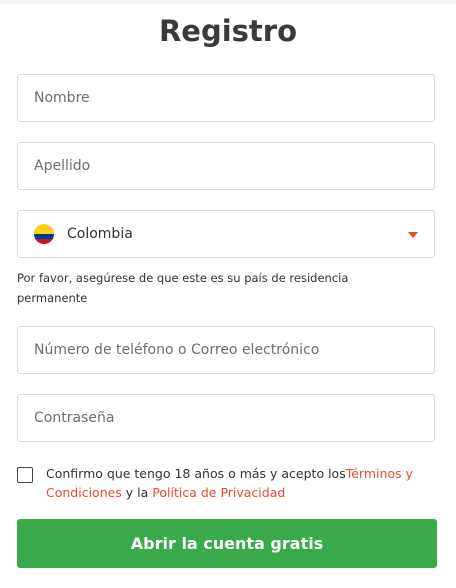 This screenshot has width=456, height=588. What do you see at coordinates (227, 543) in the screenshot?
I see `open-account-button: Abrir la cuenta gratis` at bounding box center [227, 543].